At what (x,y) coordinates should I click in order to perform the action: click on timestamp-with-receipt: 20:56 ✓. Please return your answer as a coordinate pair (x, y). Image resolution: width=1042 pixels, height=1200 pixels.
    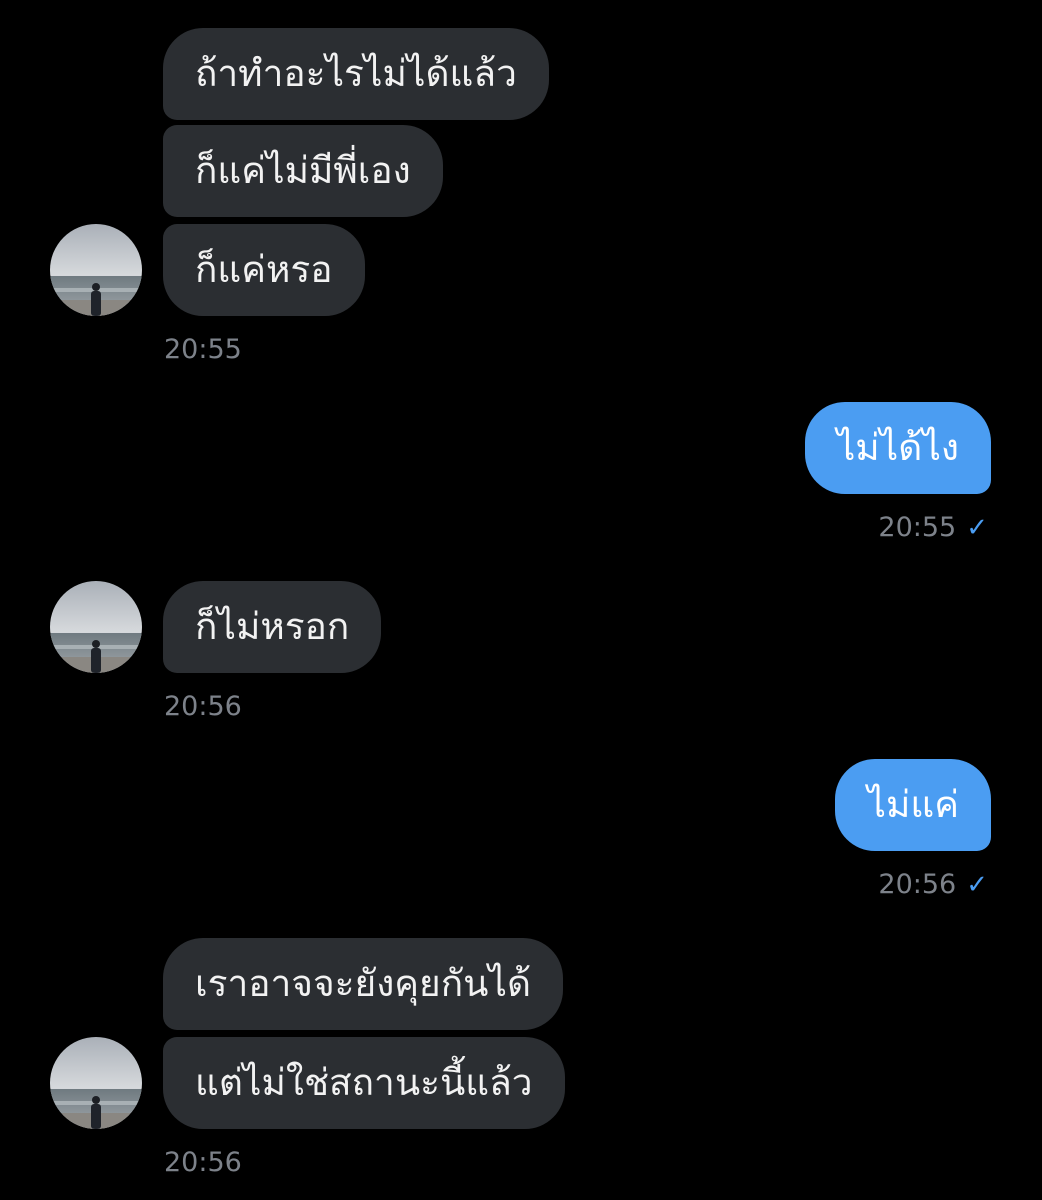
    Looking at the image, I should click on (933, 885).